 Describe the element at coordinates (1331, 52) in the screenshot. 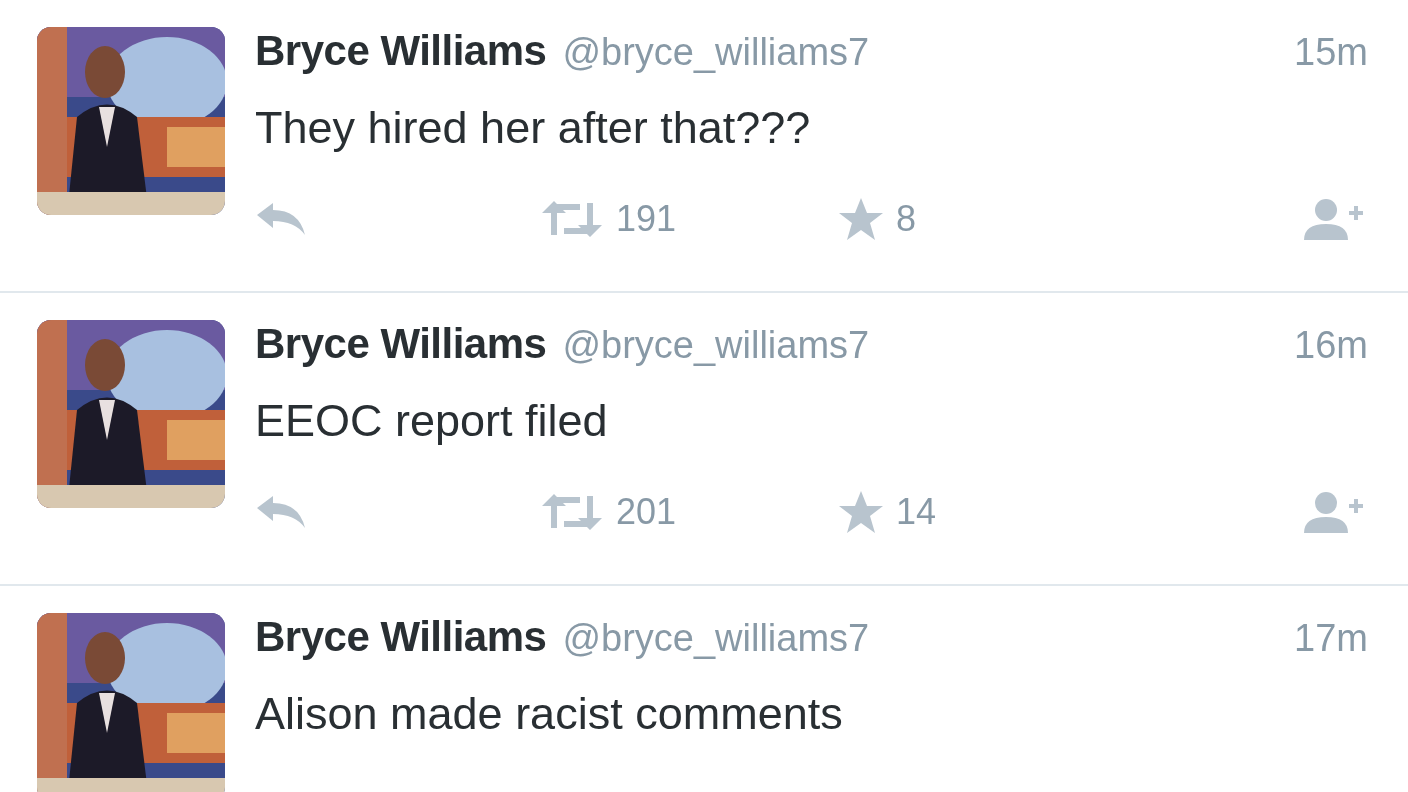

I see `tweet-time: 15m` at that location.